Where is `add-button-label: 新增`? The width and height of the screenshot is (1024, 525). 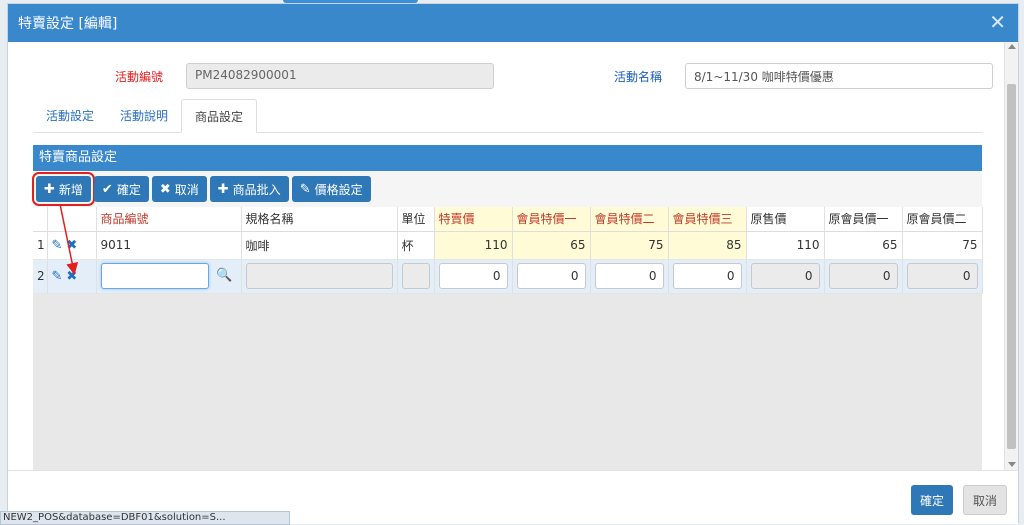
add-button-label: 新增 is located at coordinates (70, 189).